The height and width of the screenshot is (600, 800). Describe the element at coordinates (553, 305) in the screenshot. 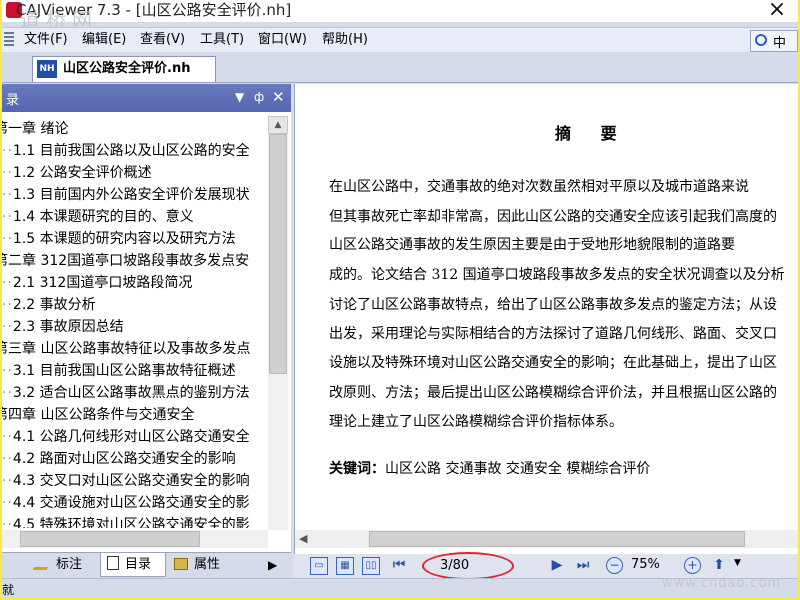

I see `abstract-line: 讨论了山区公路事故特点，给出了山区公路事故多发点的鉴定方法；从设` at that location.